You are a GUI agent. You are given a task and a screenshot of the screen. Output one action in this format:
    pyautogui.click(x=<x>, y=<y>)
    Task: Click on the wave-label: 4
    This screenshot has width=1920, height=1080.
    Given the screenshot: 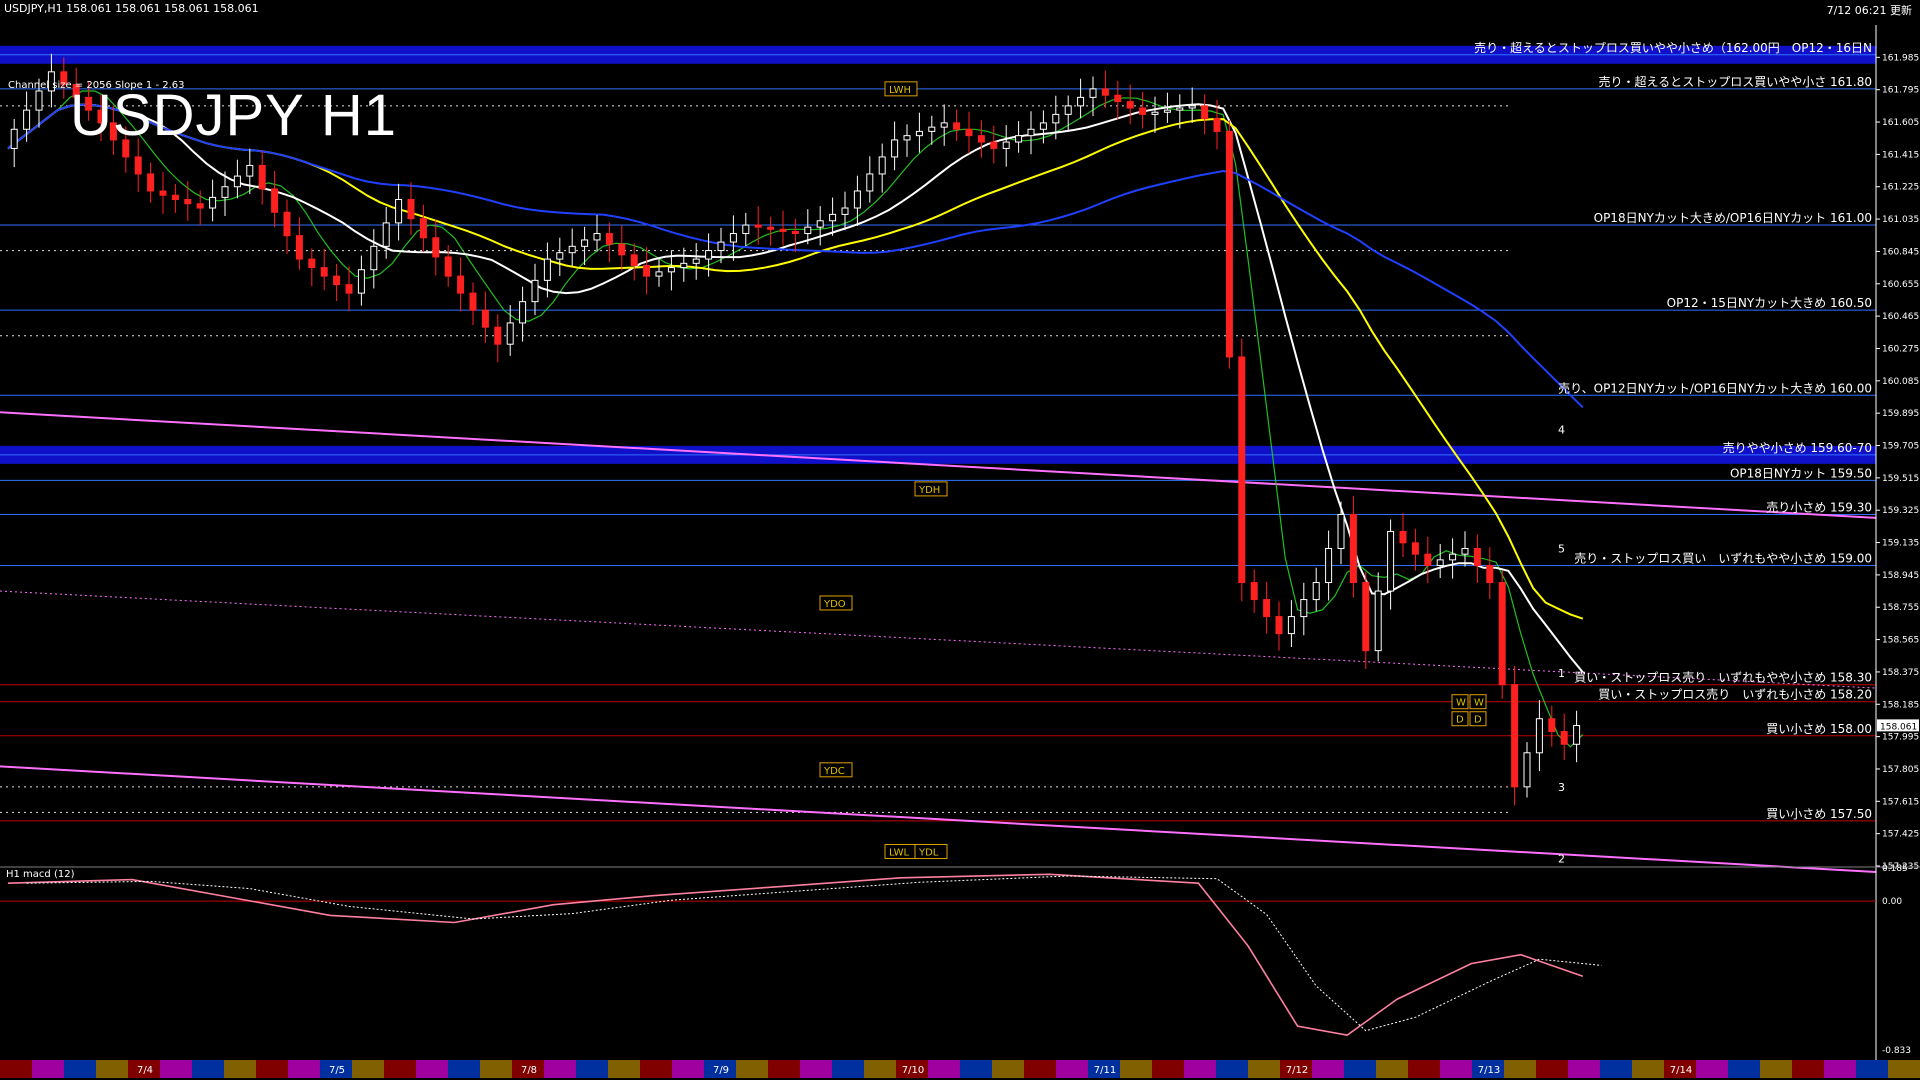 What is the action you would take?
    pyautogui.click(x=1561, y=429)
    